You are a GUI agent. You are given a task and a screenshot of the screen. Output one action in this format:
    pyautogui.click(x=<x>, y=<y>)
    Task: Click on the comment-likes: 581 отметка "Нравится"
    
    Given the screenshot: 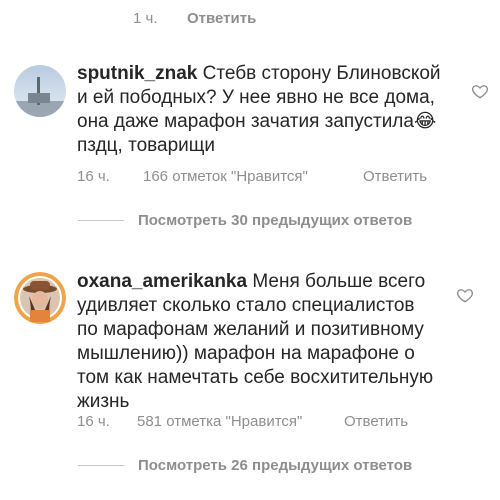 What is the action you would take?
    pyautogui.click(x=219, y=421)
    